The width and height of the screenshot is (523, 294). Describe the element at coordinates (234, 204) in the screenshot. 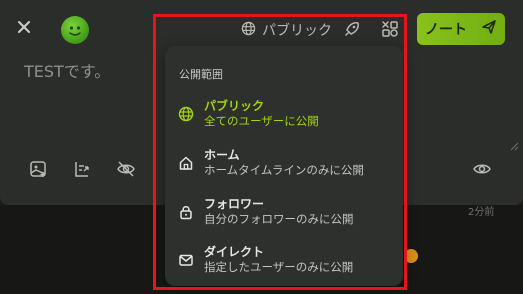

I see `option-label: フォロワー` at that location.